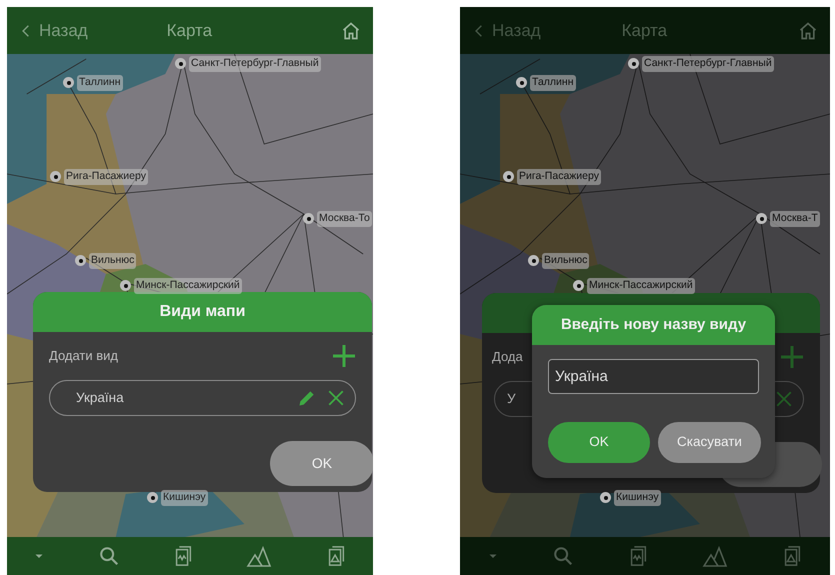  What do you see at coordinates (83, 356) in the screenshot?
I see `add-view-label: Додати вид` at bounding box center [83, 356].